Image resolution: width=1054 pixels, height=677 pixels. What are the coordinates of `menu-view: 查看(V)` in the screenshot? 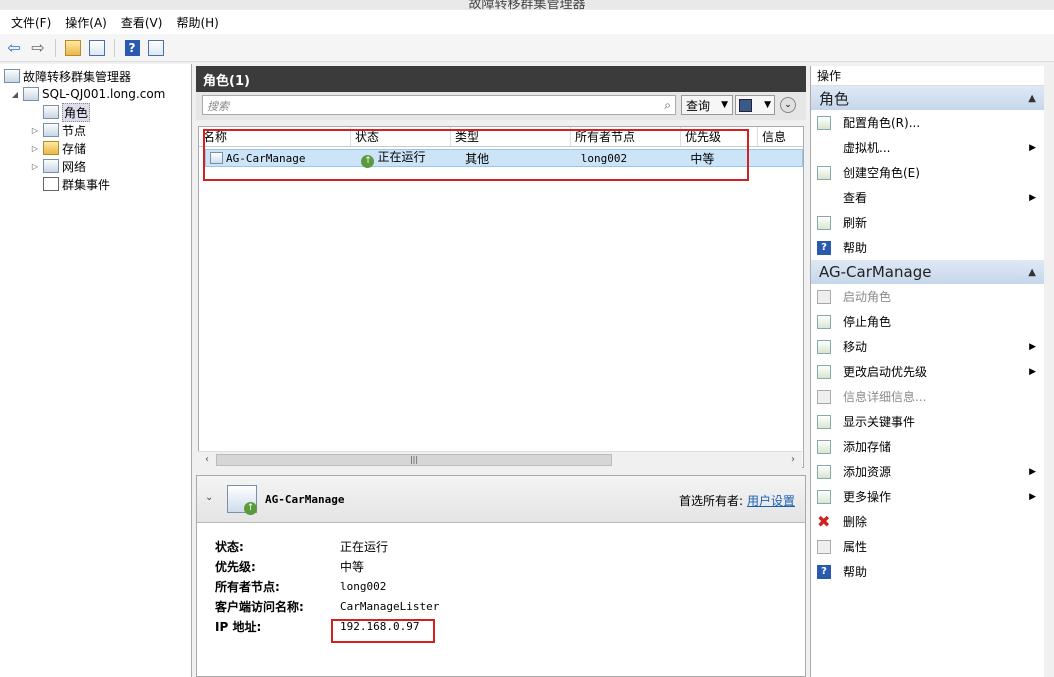 It's located at (142, 22).